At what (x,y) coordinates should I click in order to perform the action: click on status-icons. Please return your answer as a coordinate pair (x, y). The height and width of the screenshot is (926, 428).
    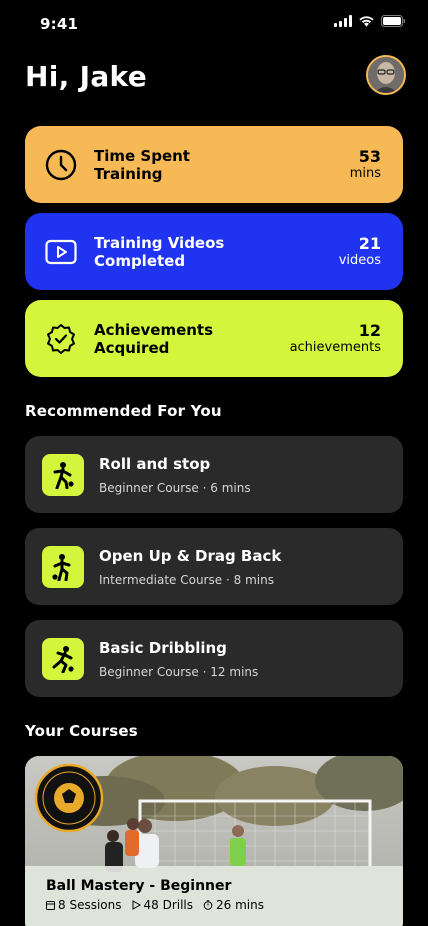
    Looking at the image, I should click on (370, 21).